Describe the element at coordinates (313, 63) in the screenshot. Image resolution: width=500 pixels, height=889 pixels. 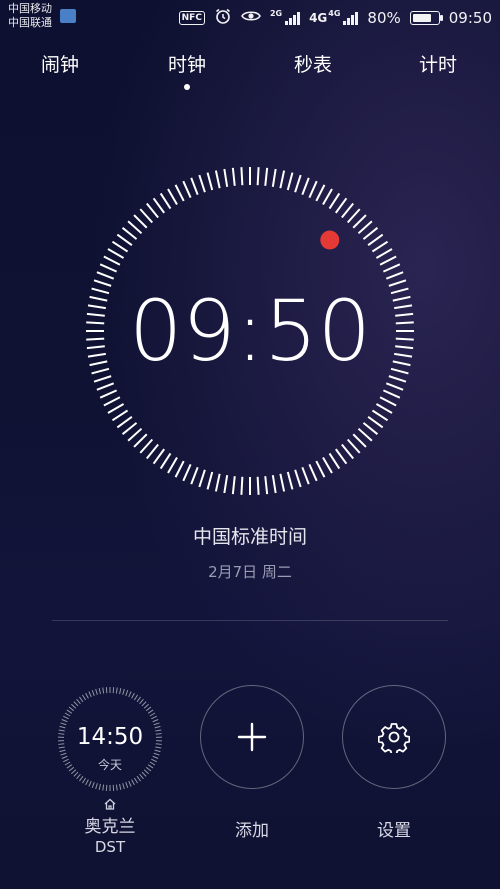
I see `tab-stopwatch: 秒表` at that location.